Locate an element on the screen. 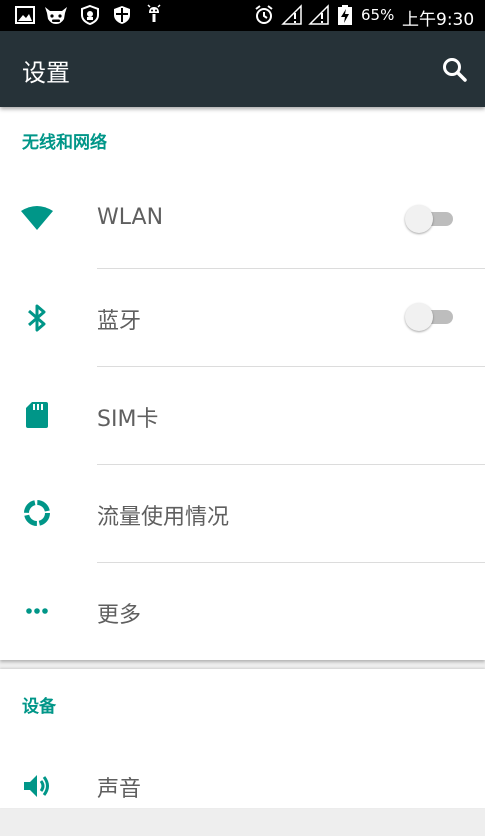  settings-item-label: 流量使用情况 is located at coordinates (163, 517).